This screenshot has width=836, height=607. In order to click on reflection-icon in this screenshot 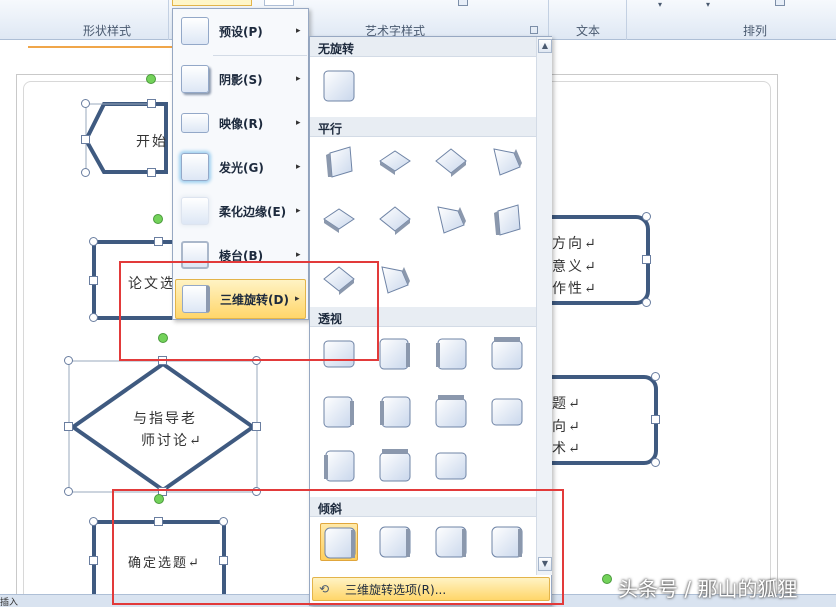, I will do `click(195, 123)`.